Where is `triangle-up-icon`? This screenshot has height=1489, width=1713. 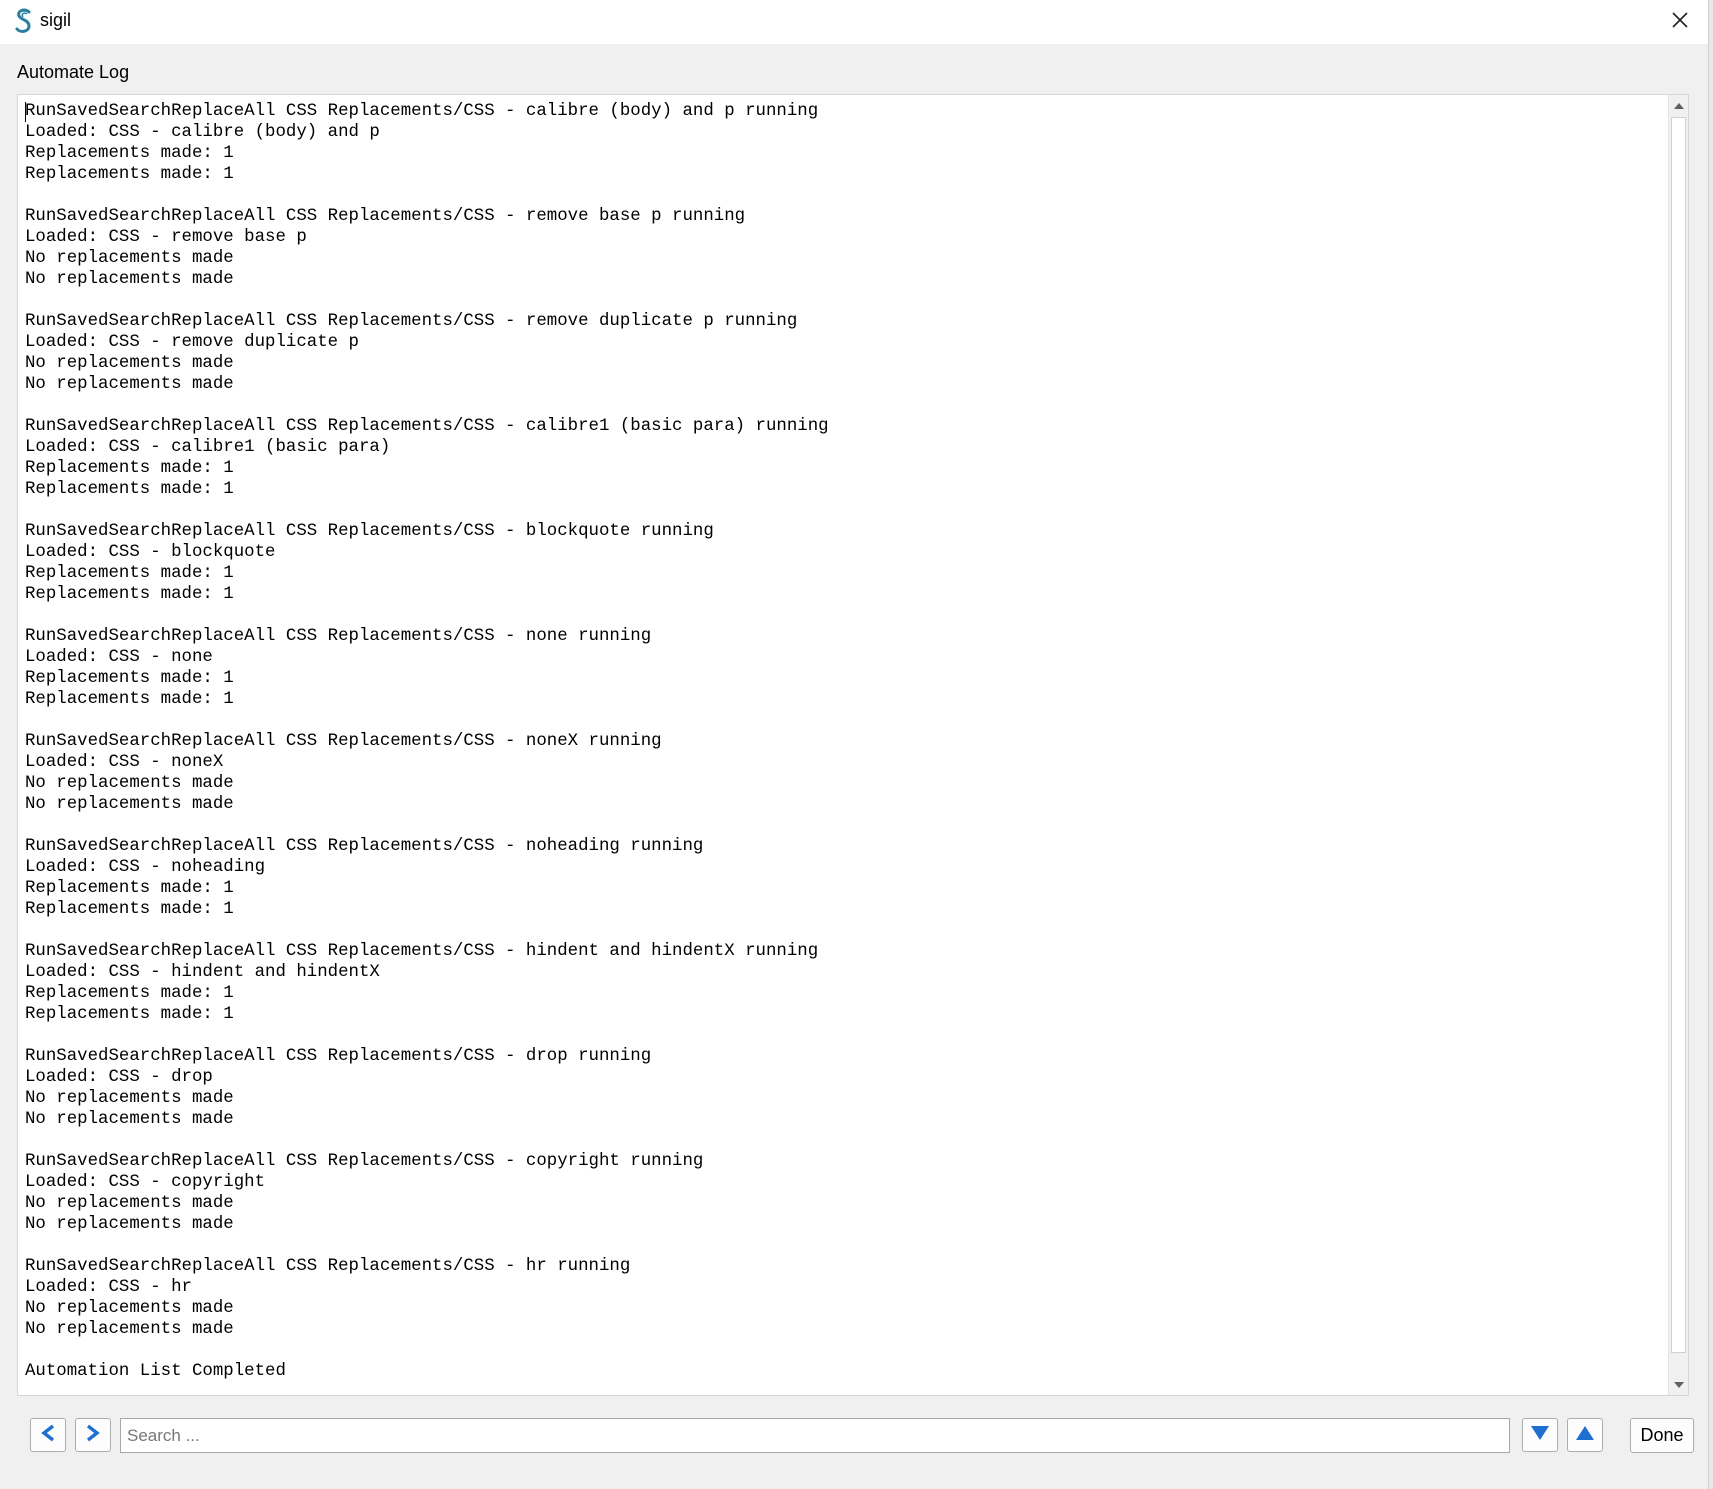 triangle-up-icon is located at coordinates (1585, 1435).